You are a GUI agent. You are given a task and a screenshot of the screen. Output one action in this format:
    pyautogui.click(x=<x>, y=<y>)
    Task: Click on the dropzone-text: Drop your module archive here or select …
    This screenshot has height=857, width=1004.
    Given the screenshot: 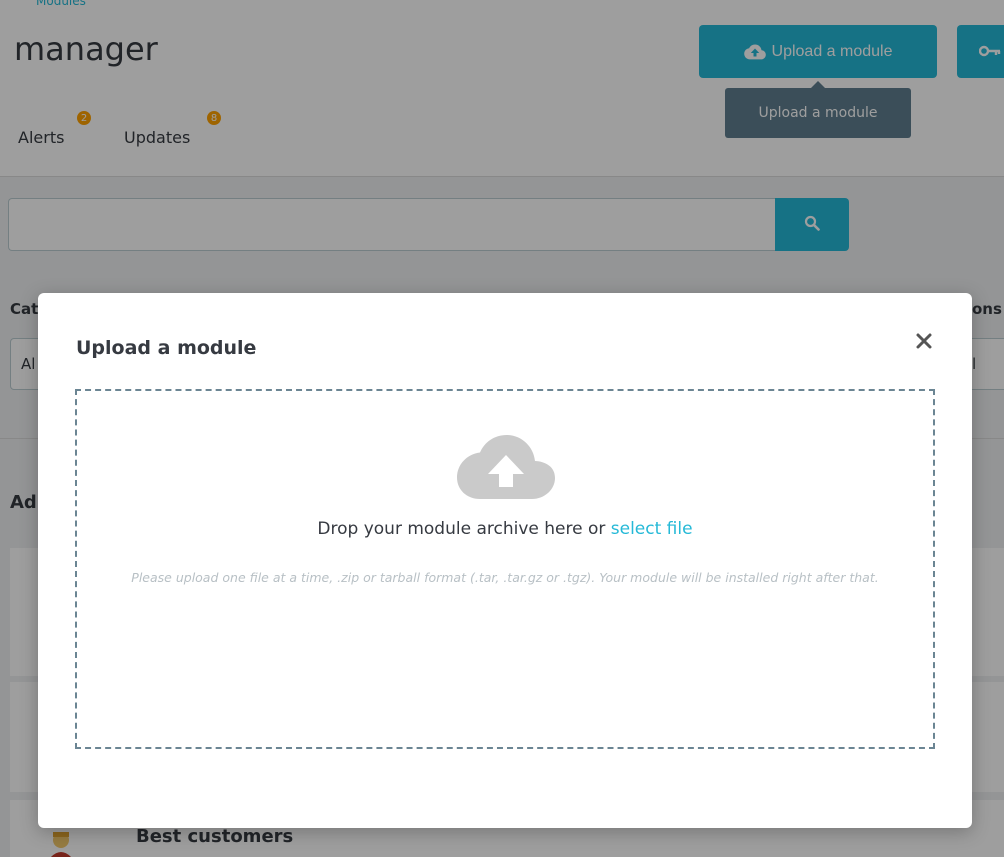 What is the action you would take?
    pyautogui.click(x=505, y=529)
    